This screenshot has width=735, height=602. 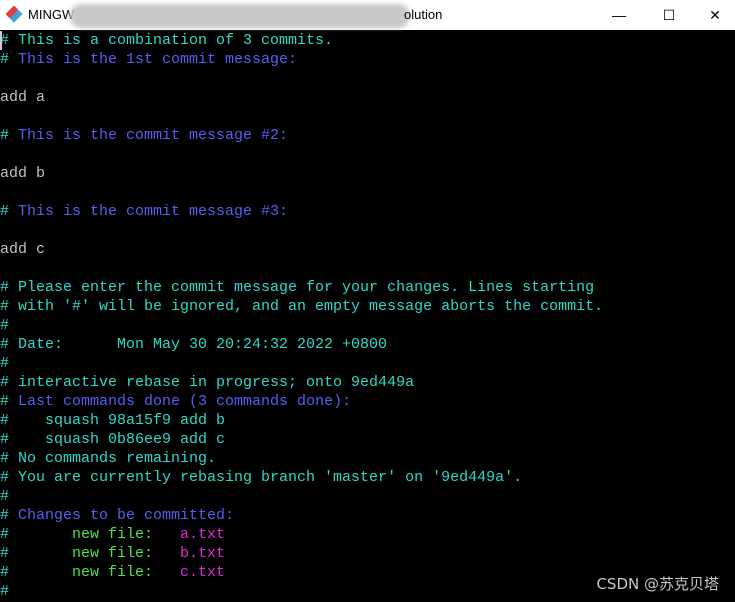 I want to click on terminal-line: # This is a combination of 3 commits., so click(x=367, y=40).